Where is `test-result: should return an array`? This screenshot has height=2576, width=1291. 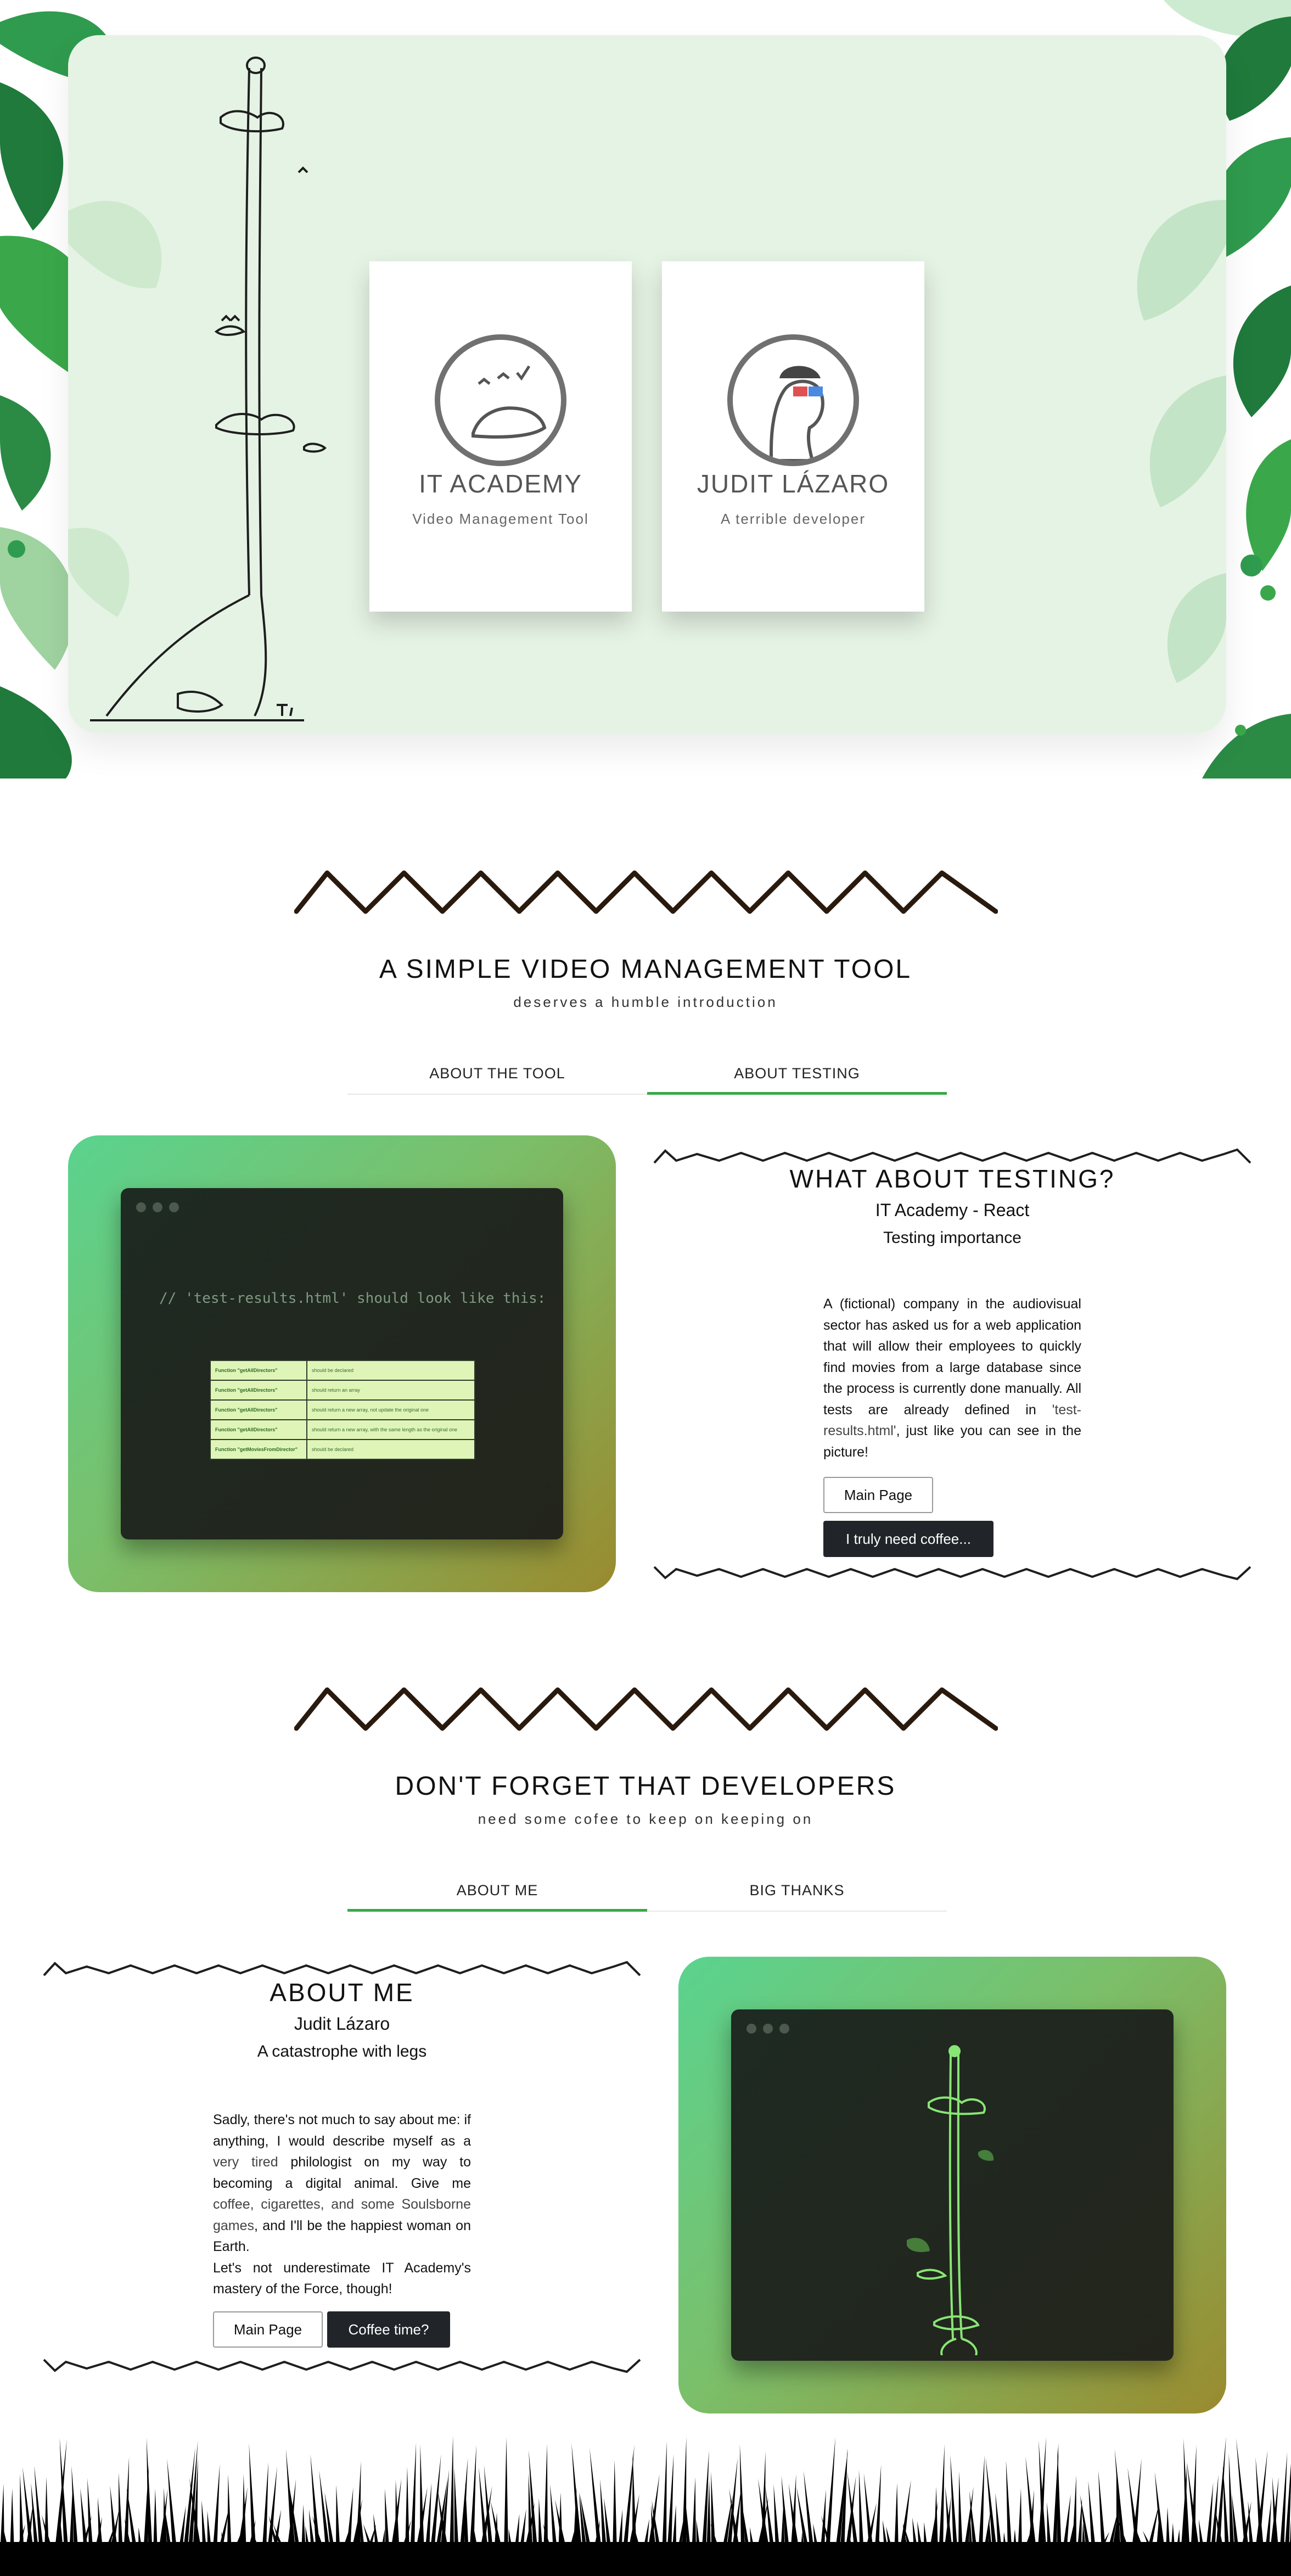 test-result: should return an array is located at coordinates (390, 1390).